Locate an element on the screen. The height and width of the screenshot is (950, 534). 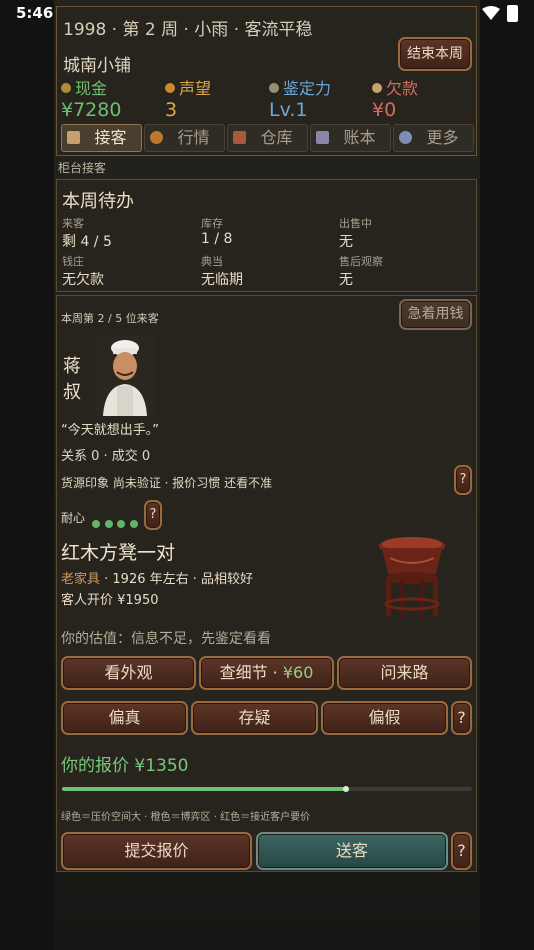
tab-storage-label: 仓库 is located at coordinates (276, 137).